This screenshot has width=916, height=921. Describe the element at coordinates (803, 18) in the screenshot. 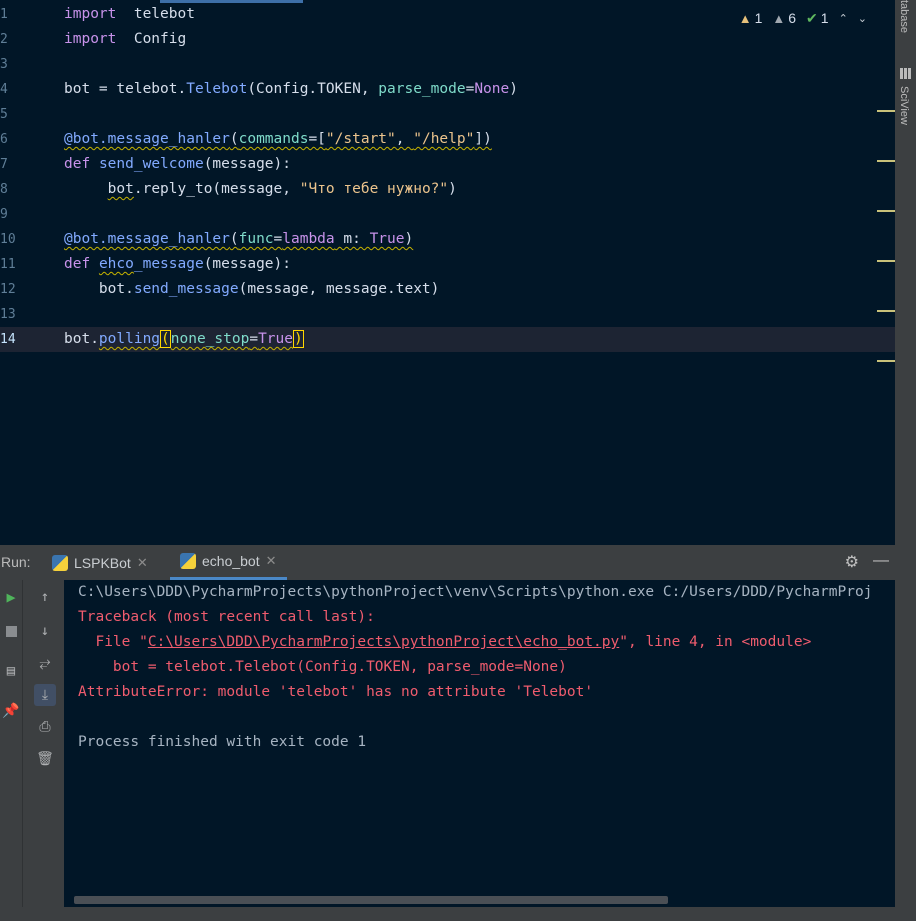

I see `inspection-widget: ▲ 1 ▲ 6 ✔ 1 ⌃ ⌄` at that location.